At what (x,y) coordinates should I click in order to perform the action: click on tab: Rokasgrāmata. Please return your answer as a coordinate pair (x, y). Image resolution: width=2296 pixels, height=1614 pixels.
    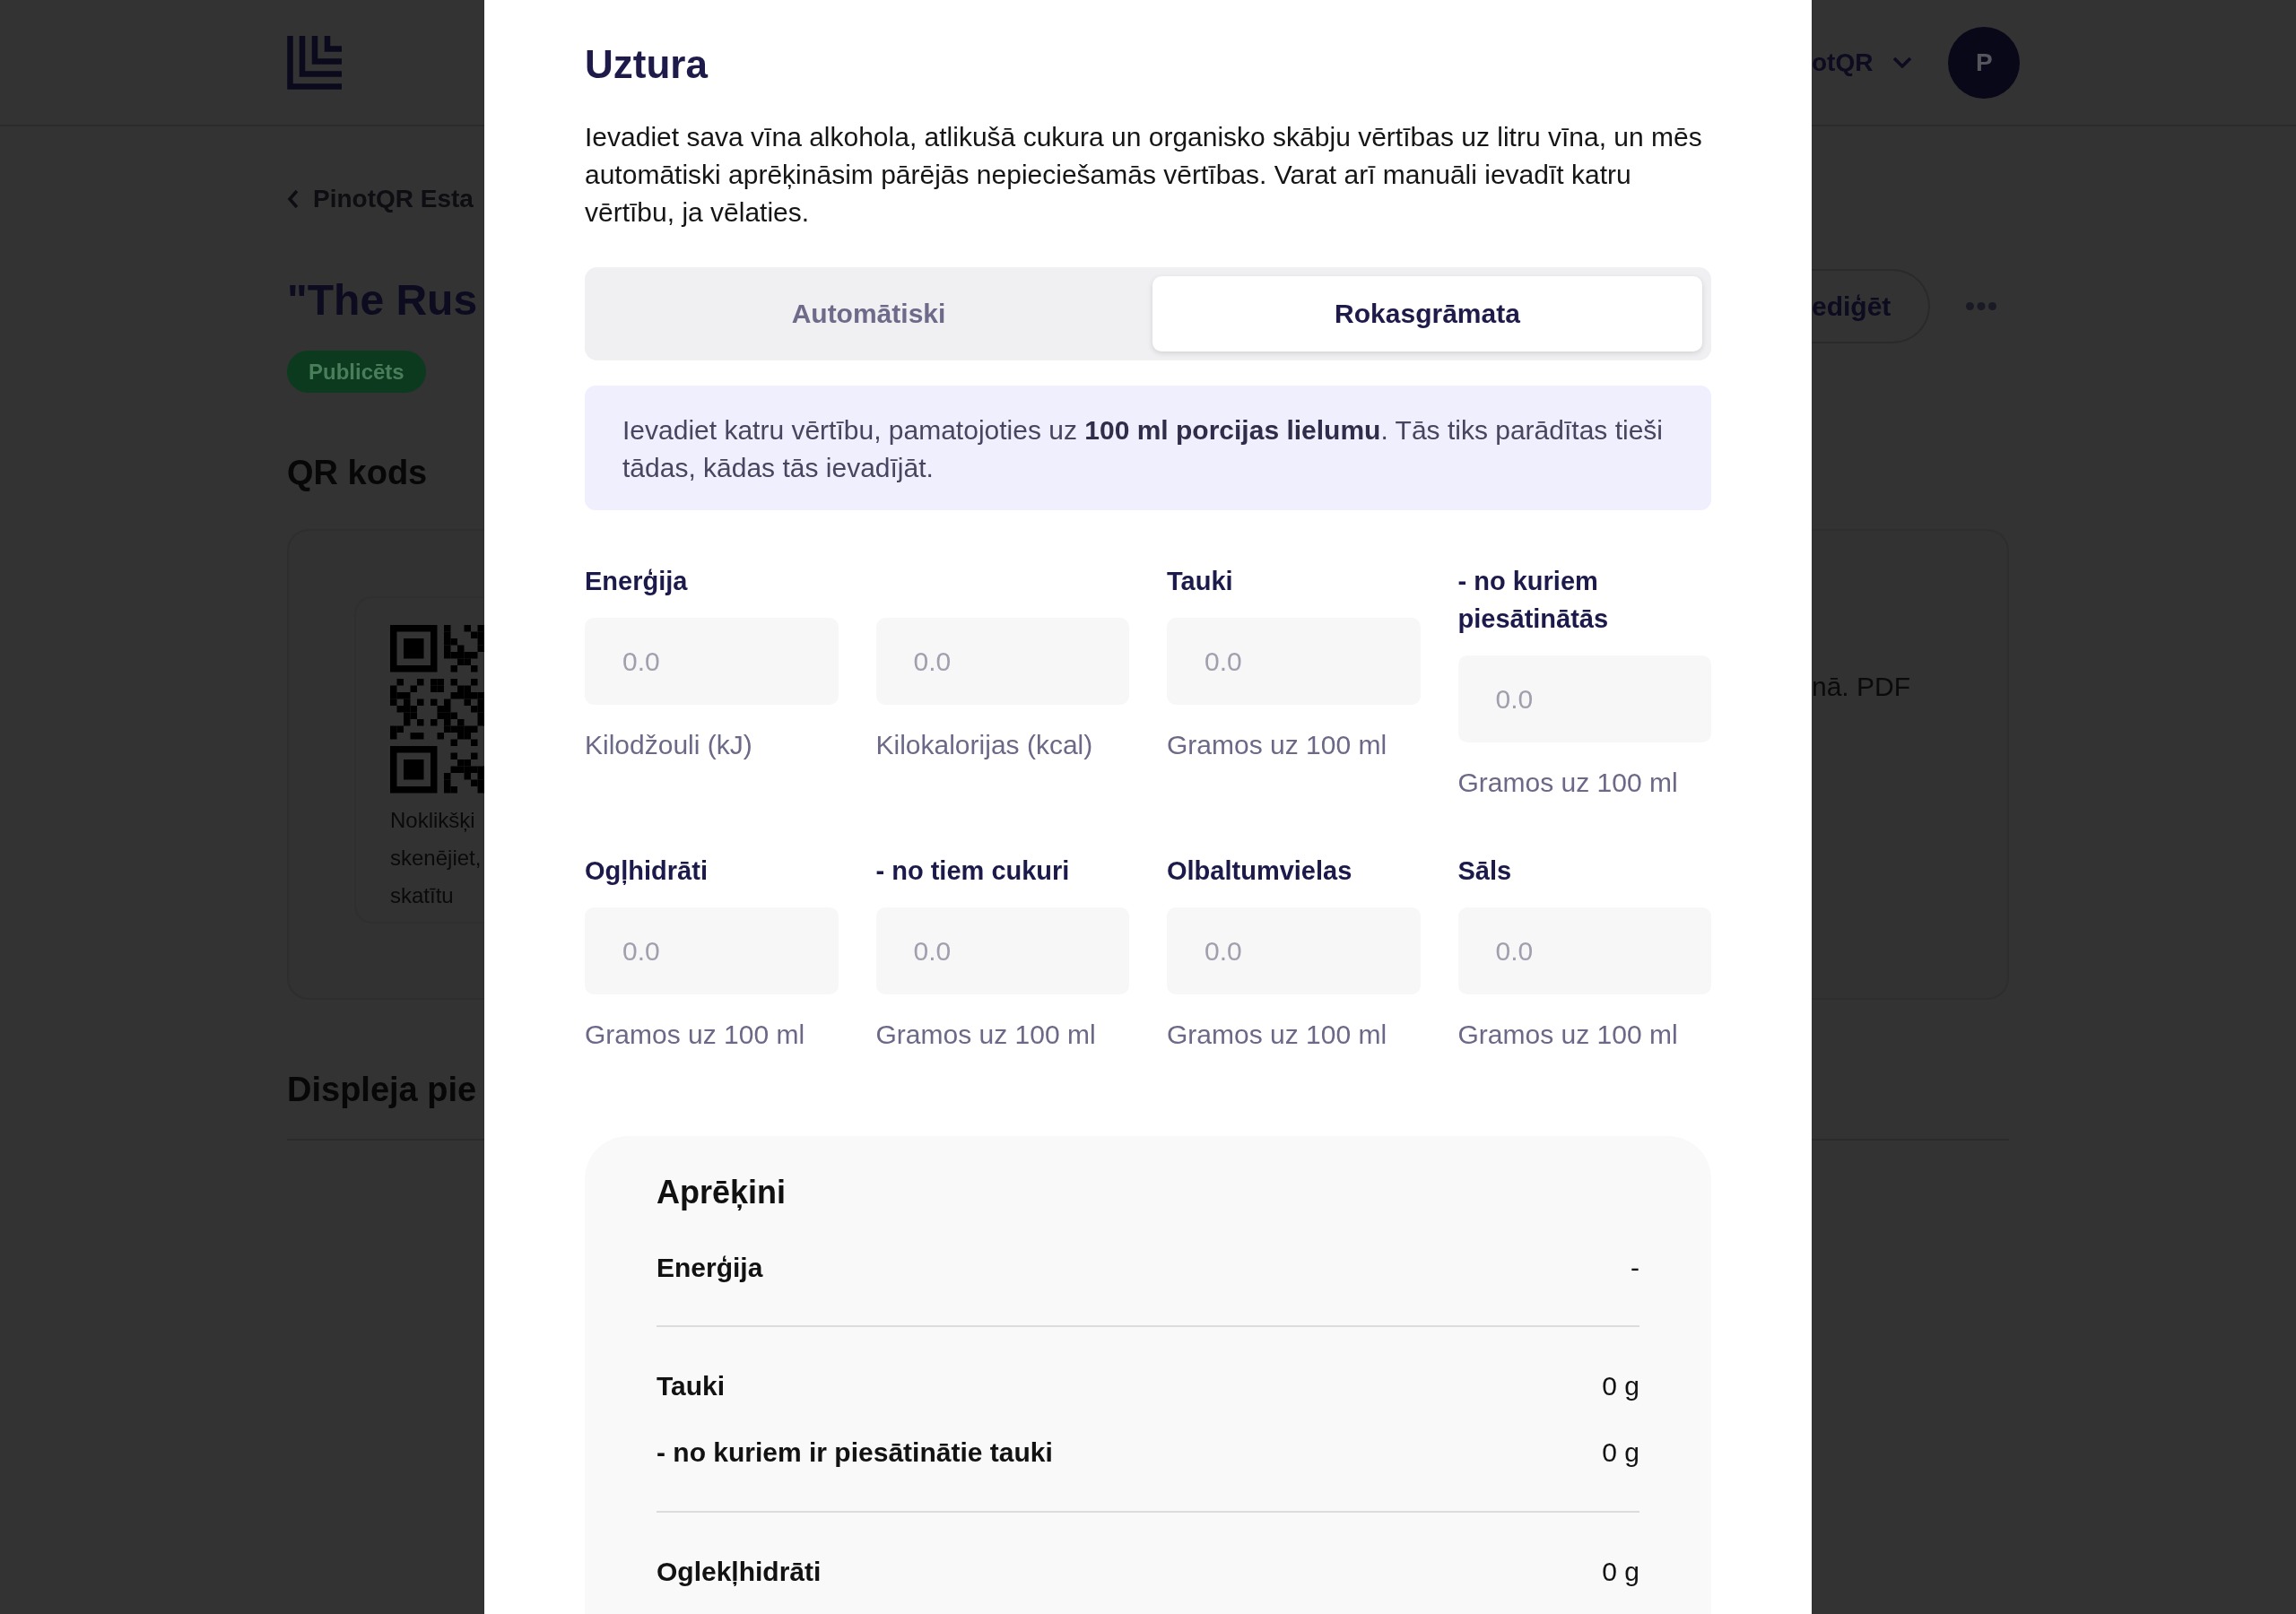
    Looking at the image, I should click on (1427, 313).